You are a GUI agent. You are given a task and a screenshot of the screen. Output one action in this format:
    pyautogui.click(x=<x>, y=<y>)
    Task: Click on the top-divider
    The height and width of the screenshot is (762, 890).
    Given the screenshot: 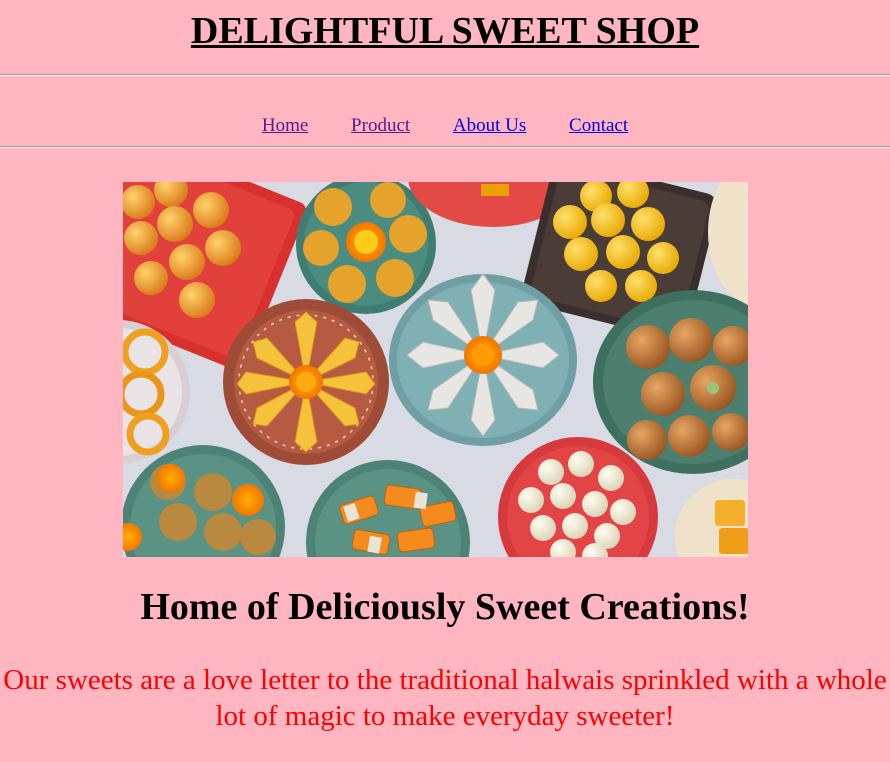 What is the action you would take?
    pyautogui.click(x=445, y=75)
    